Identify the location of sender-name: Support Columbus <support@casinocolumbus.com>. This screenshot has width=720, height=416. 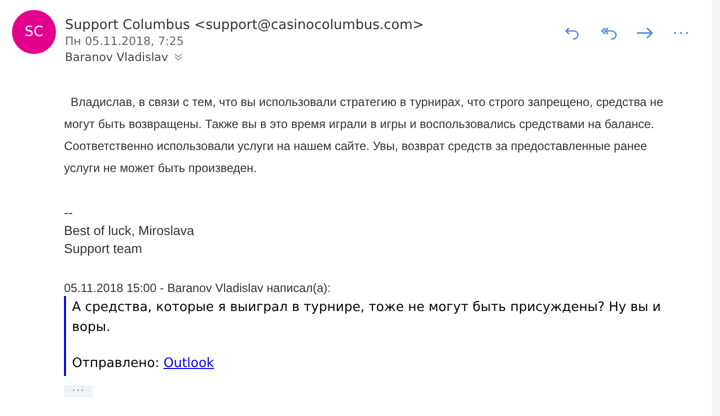
(245, 25).